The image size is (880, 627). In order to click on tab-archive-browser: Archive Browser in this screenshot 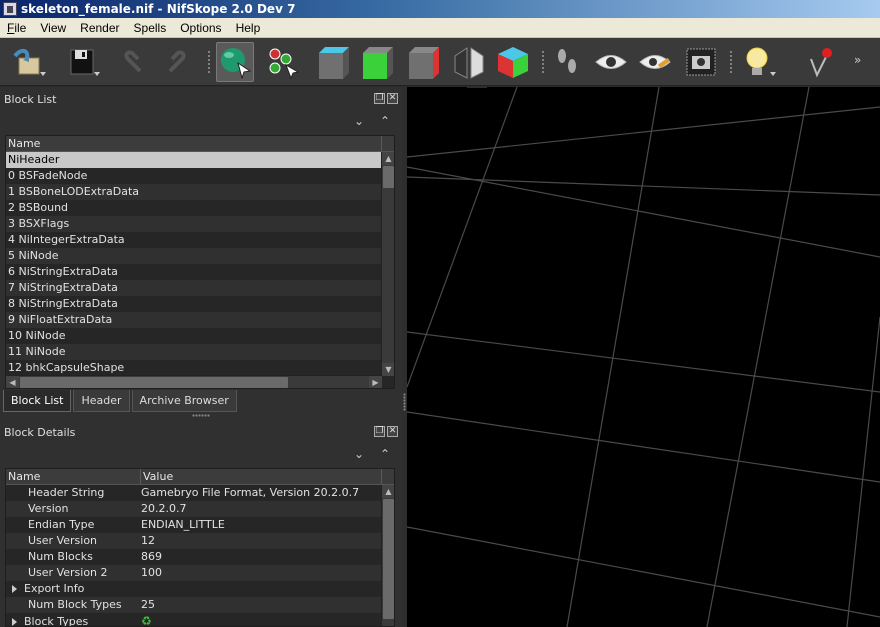, I will do `click(184, 401)`.